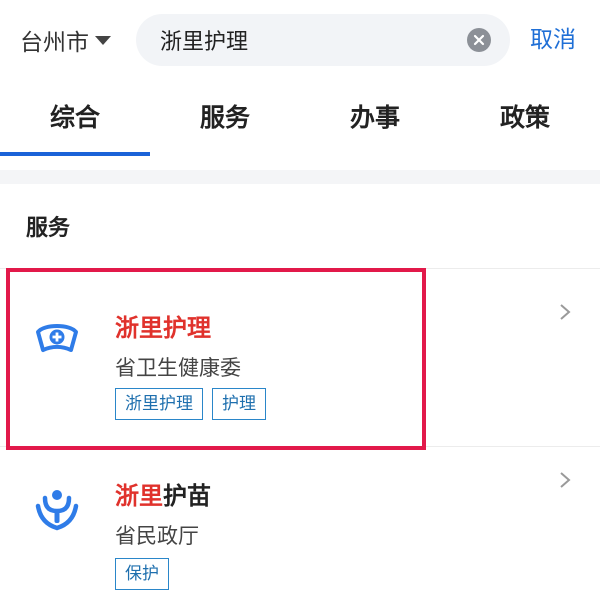  What do you see at coordinates (139, 496) in the screenshot?
I see `result-title-highlight: 浙里` at bounding box center [139, 496].